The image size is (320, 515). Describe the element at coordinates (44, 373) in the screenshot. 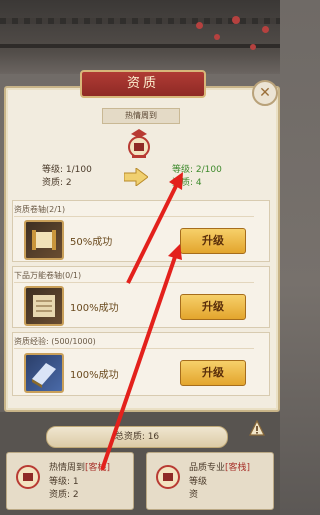

I see `book-icon` at that location.